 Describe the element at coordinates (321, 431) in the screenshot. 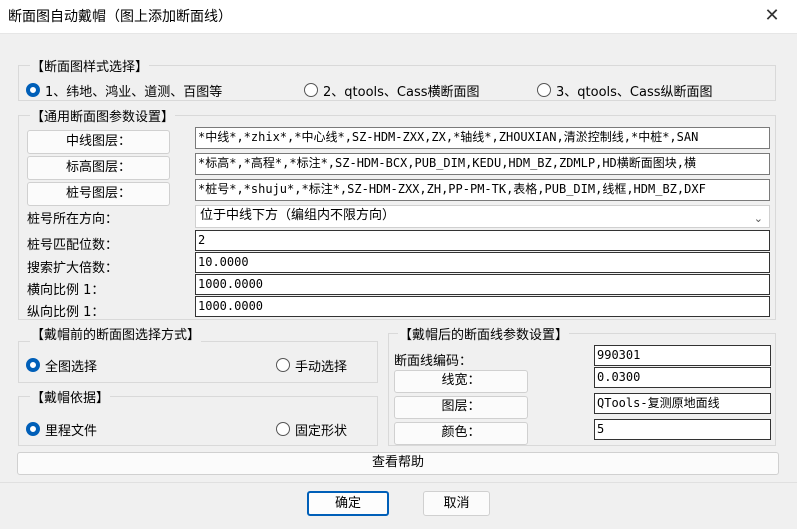

I see `basis-option-fixed-label: 固定形状` at that location.